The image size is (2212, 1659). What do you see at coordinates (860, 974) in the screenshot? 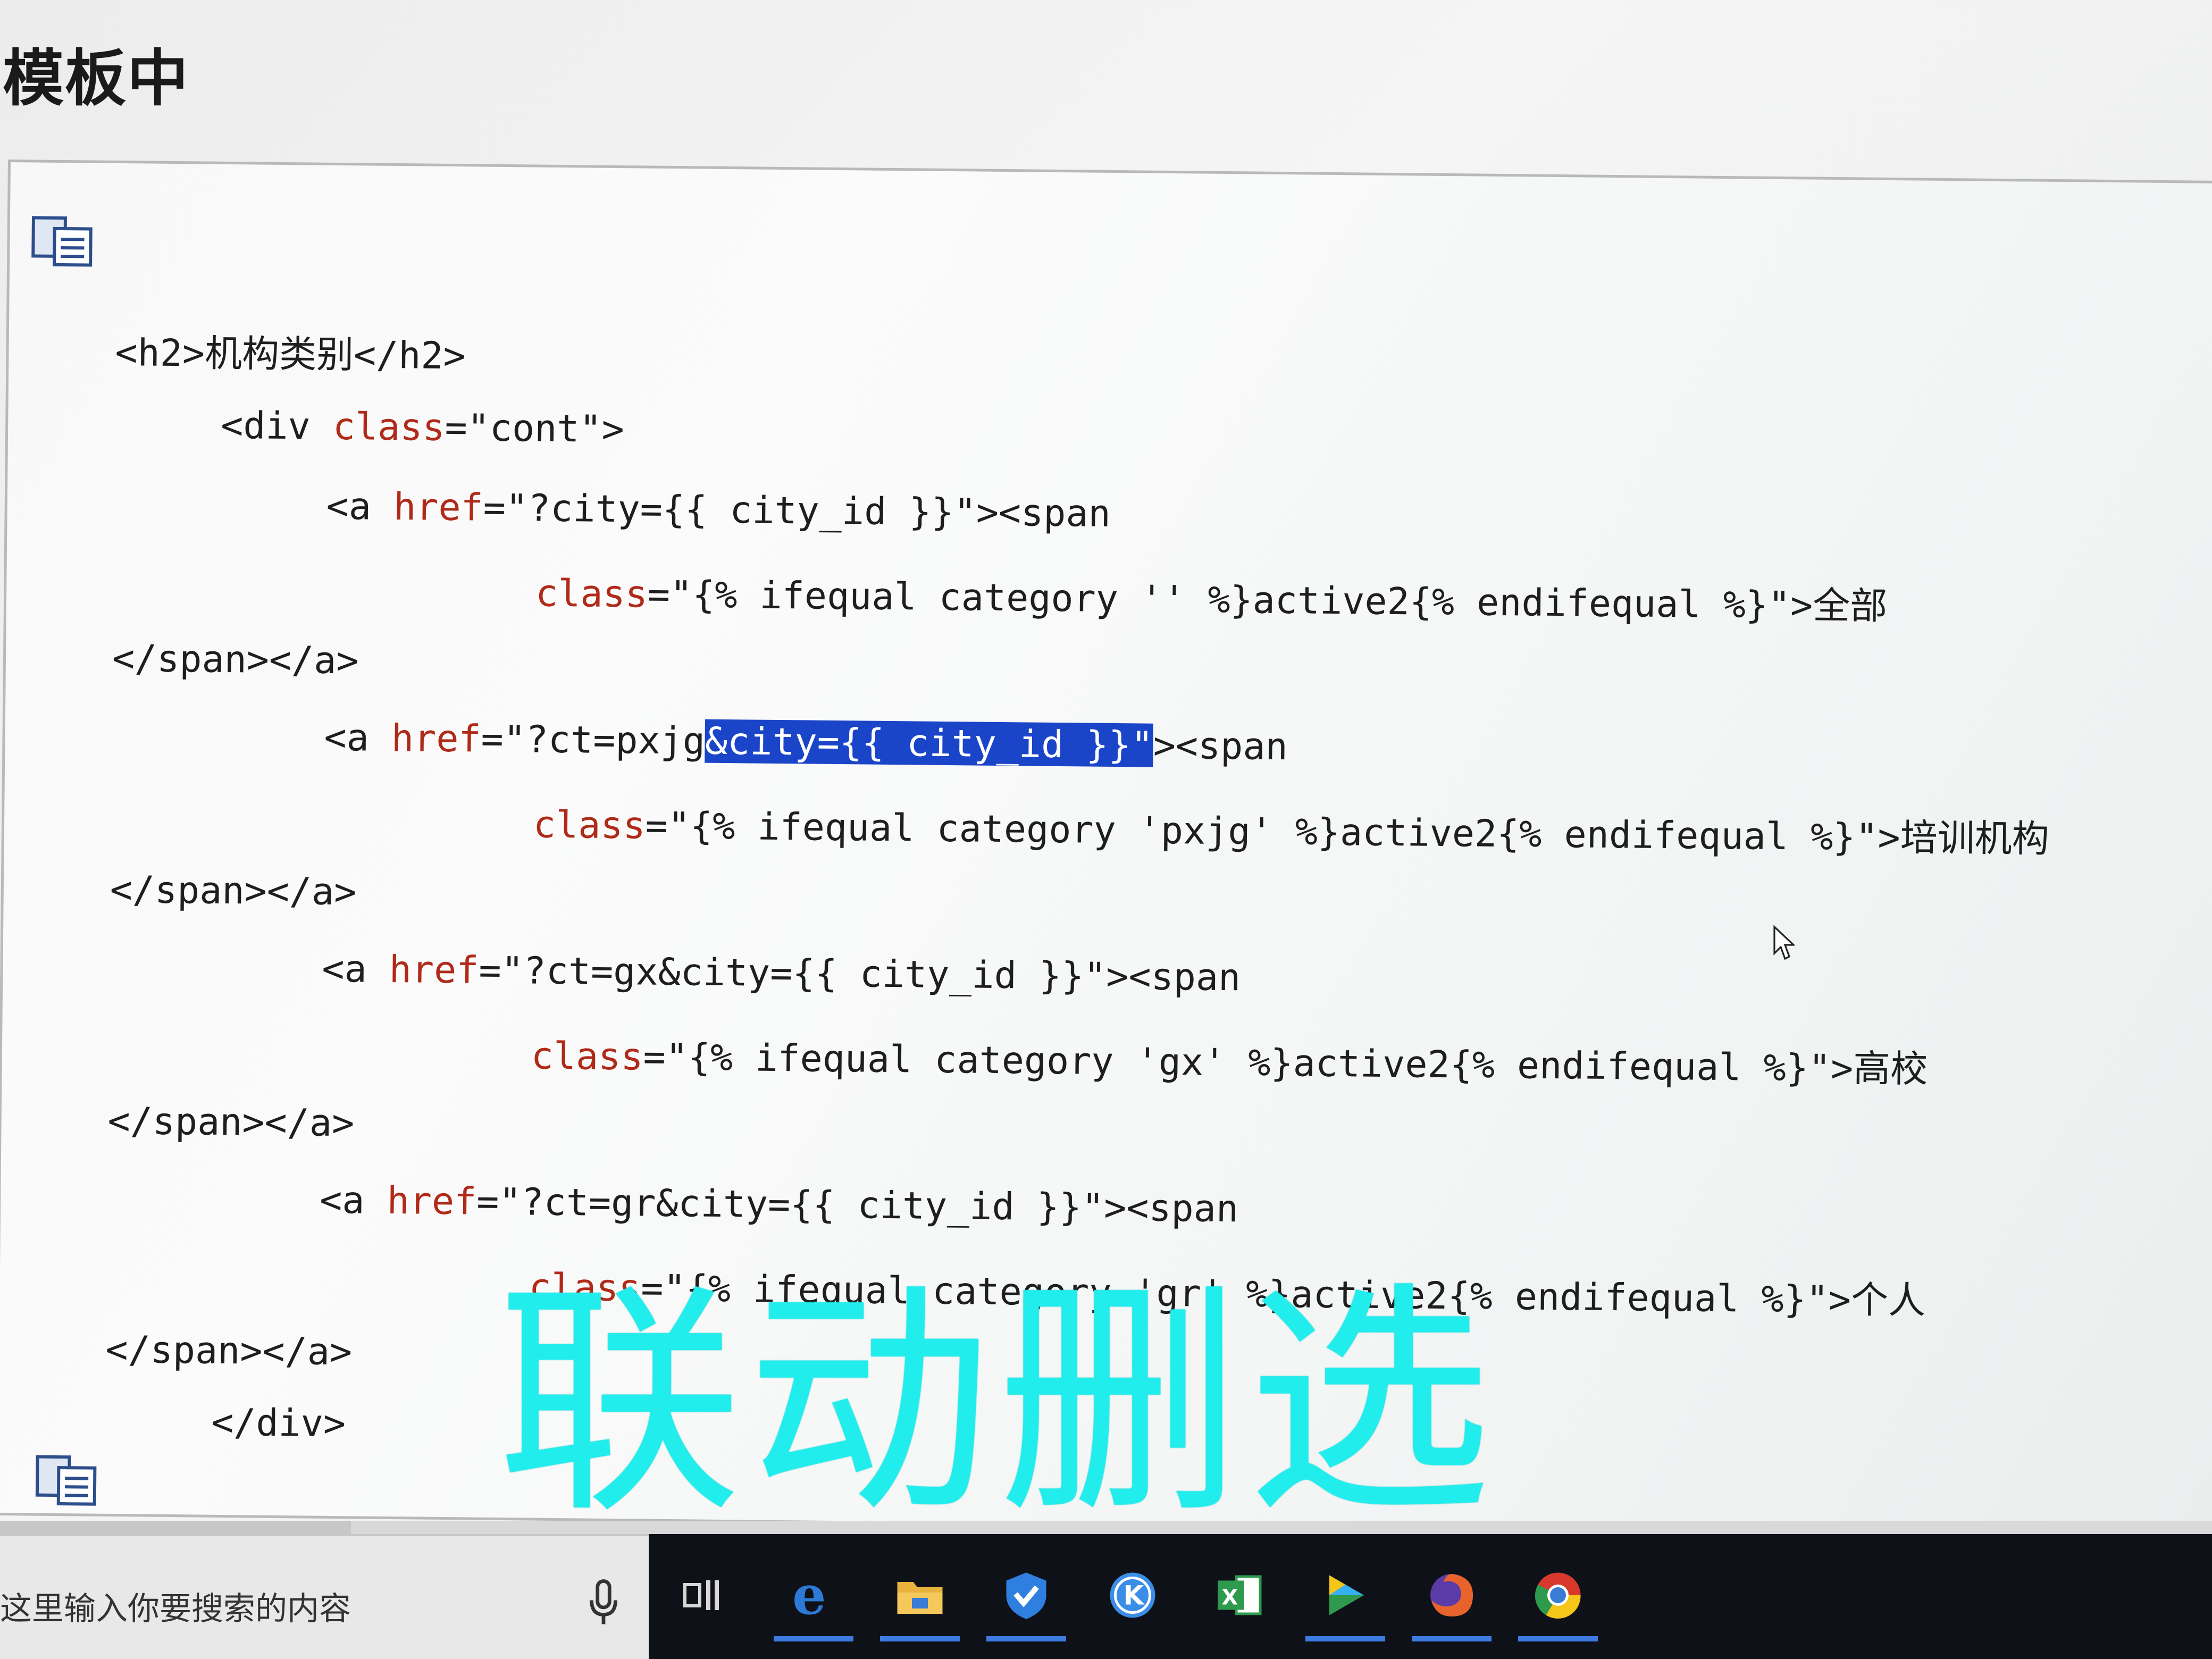
I see `code-token: ="?ct=gx&city={{ city_id }}"><span` at bounding box center [860, 974].